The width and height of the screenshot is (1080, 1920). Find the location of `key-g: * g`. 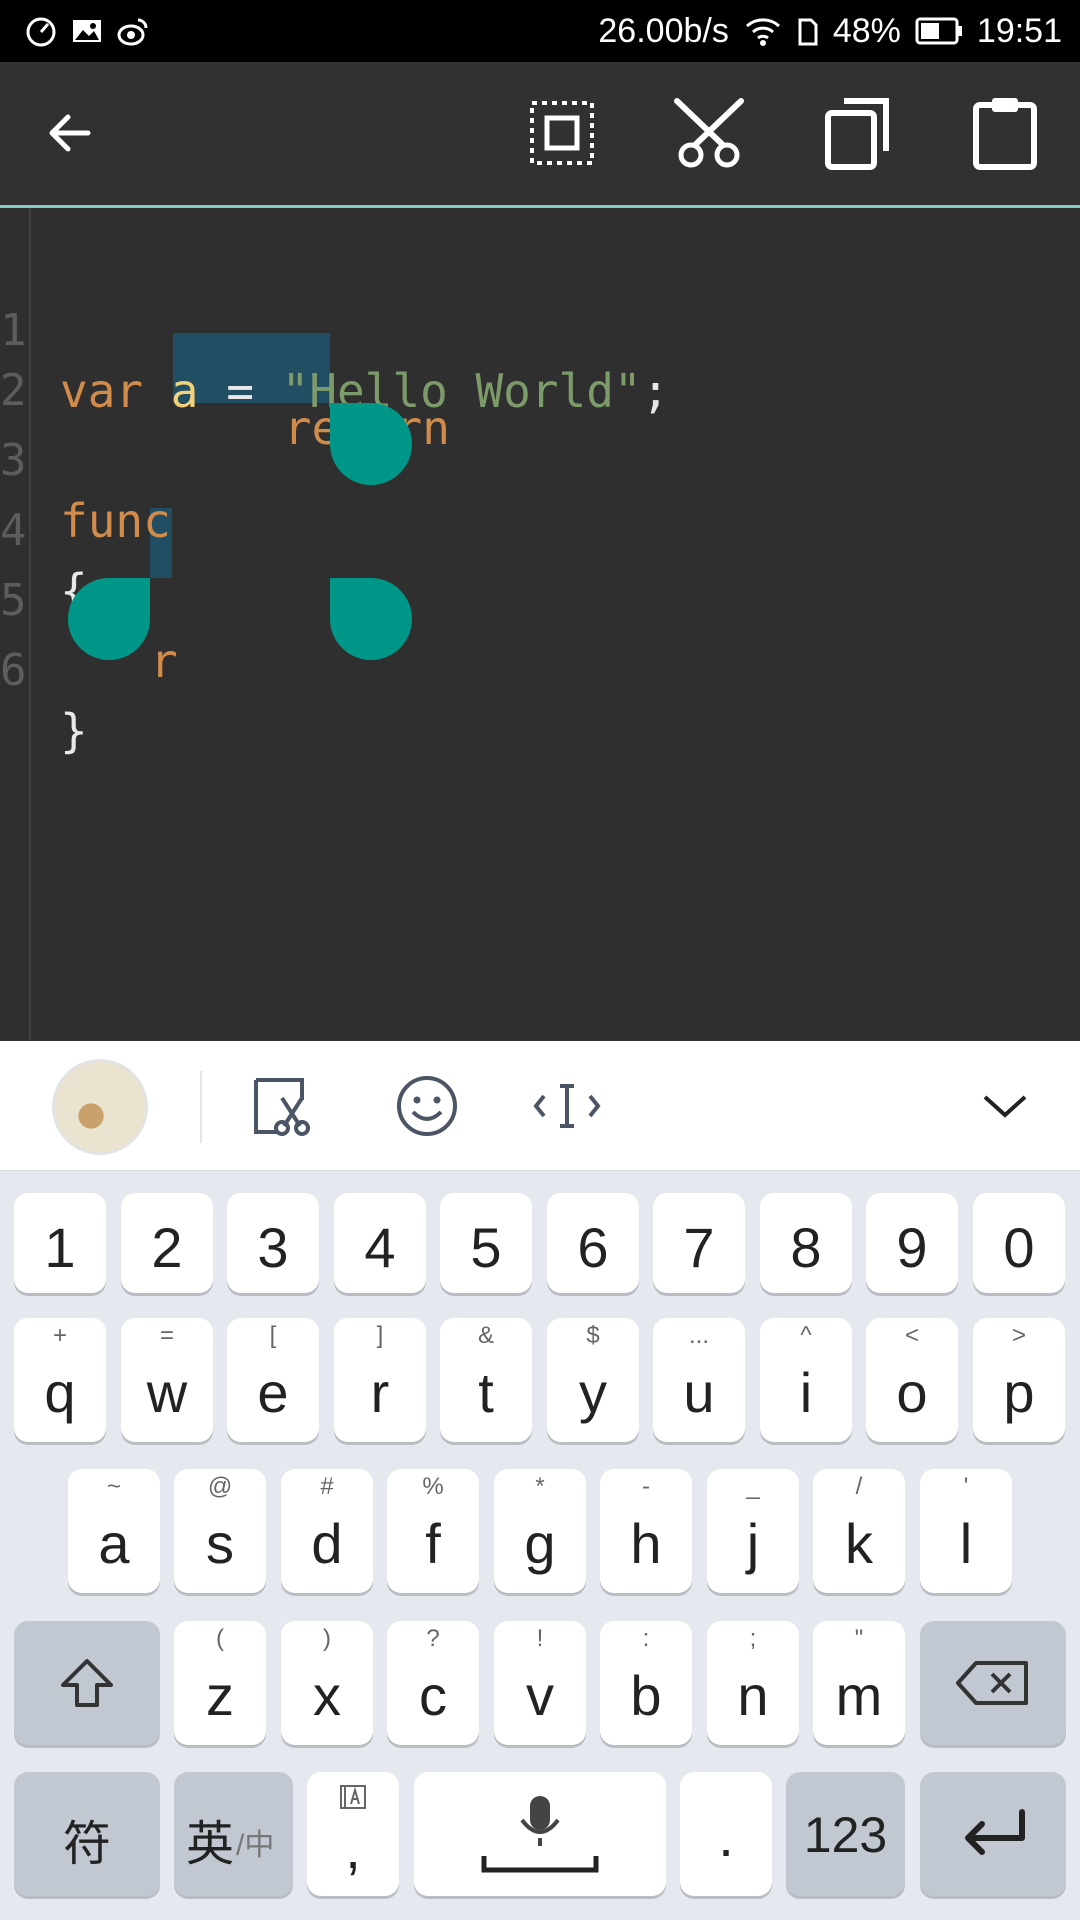

key-g: * g is located at coordinates (540, 1531).